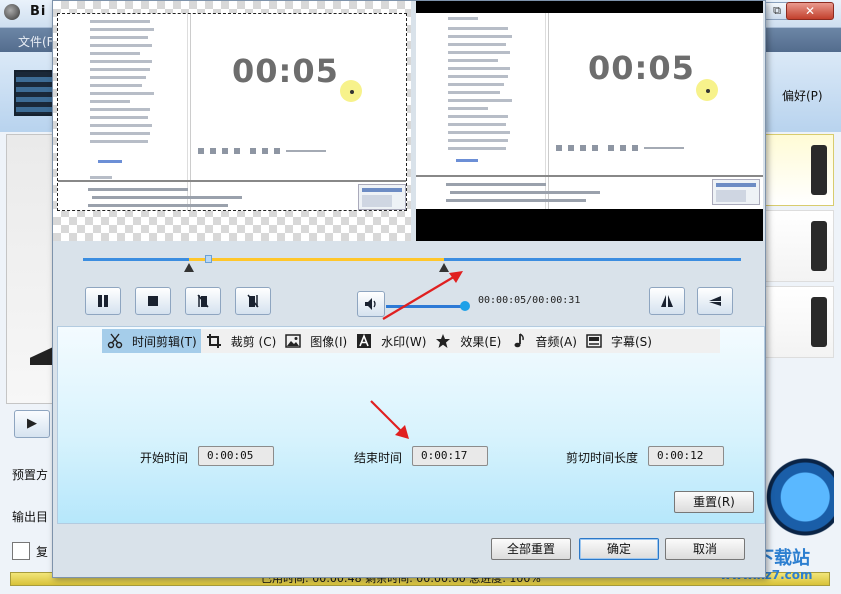 This screenshot has width=841, height=594. What do you see at coordinates (412, 265) in the screenshot?
I see `trim-timeline` at bounding box center [412, 265].